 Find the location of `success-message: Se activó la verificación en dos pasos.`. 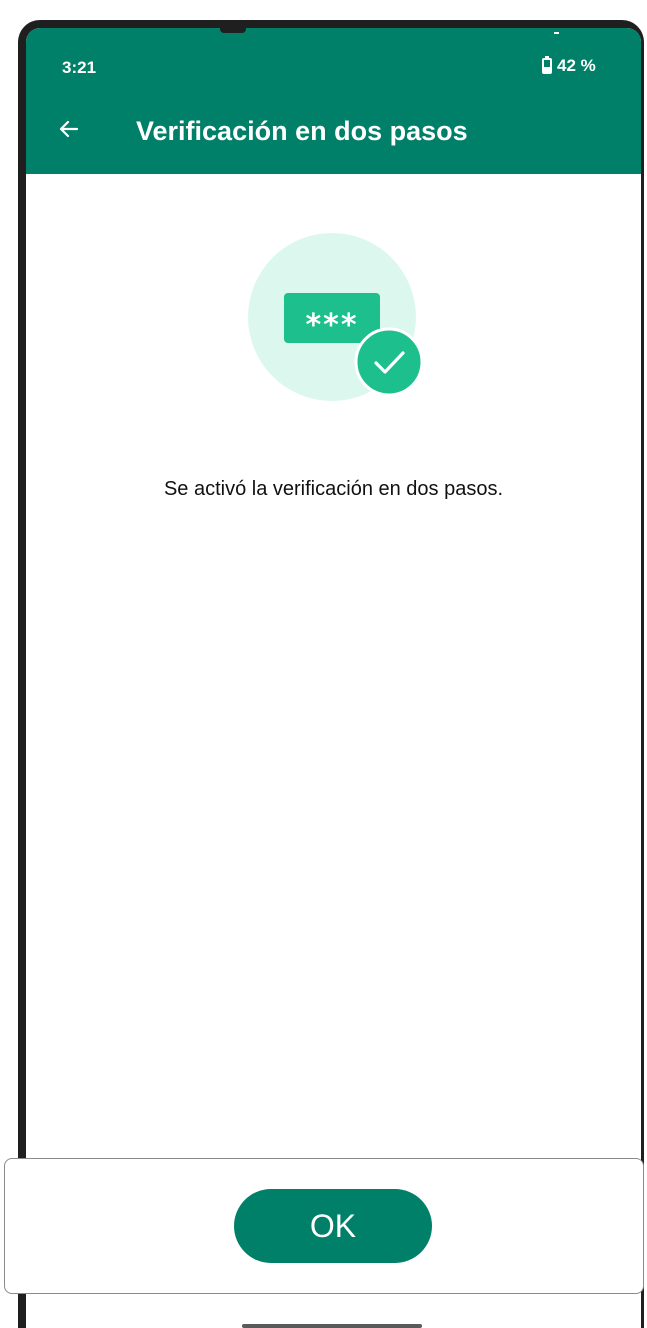

success-message: Se activó la verificación en dos pasos. is located at coordinates (333, 489).